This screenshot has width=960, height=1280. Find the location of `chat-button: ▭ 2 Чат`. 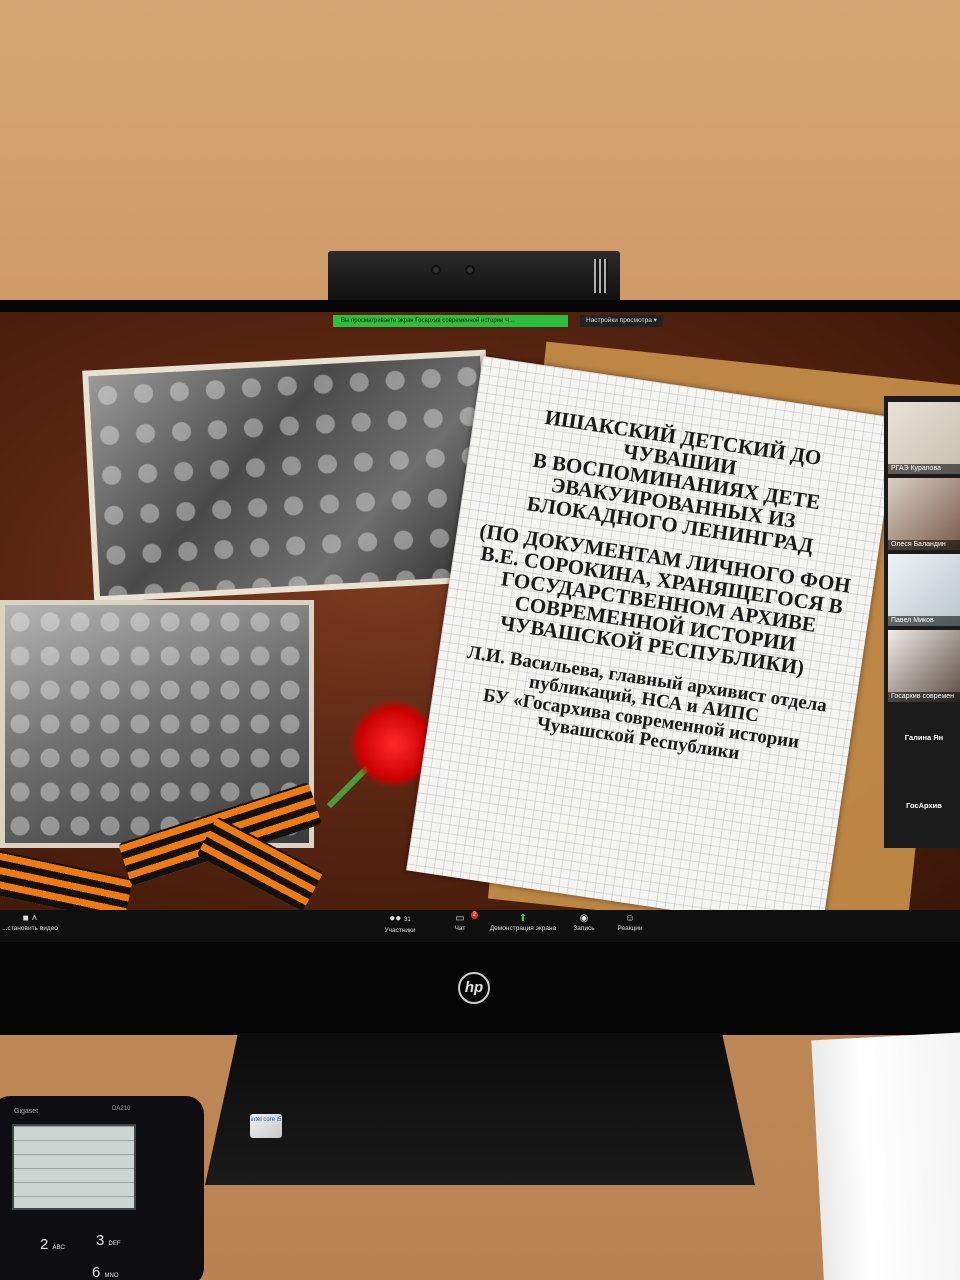

chat-button: ▭ 2 Чат is located at coordinates (462, 921).